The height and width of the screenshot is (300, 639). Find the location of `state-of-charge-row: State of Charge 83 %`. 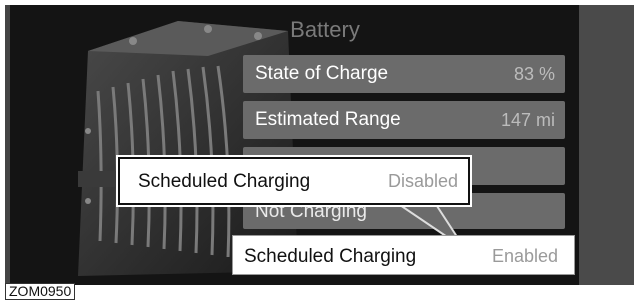

state-of-charge-row: State of Charge 83 % is located at coordinates (404, 74).